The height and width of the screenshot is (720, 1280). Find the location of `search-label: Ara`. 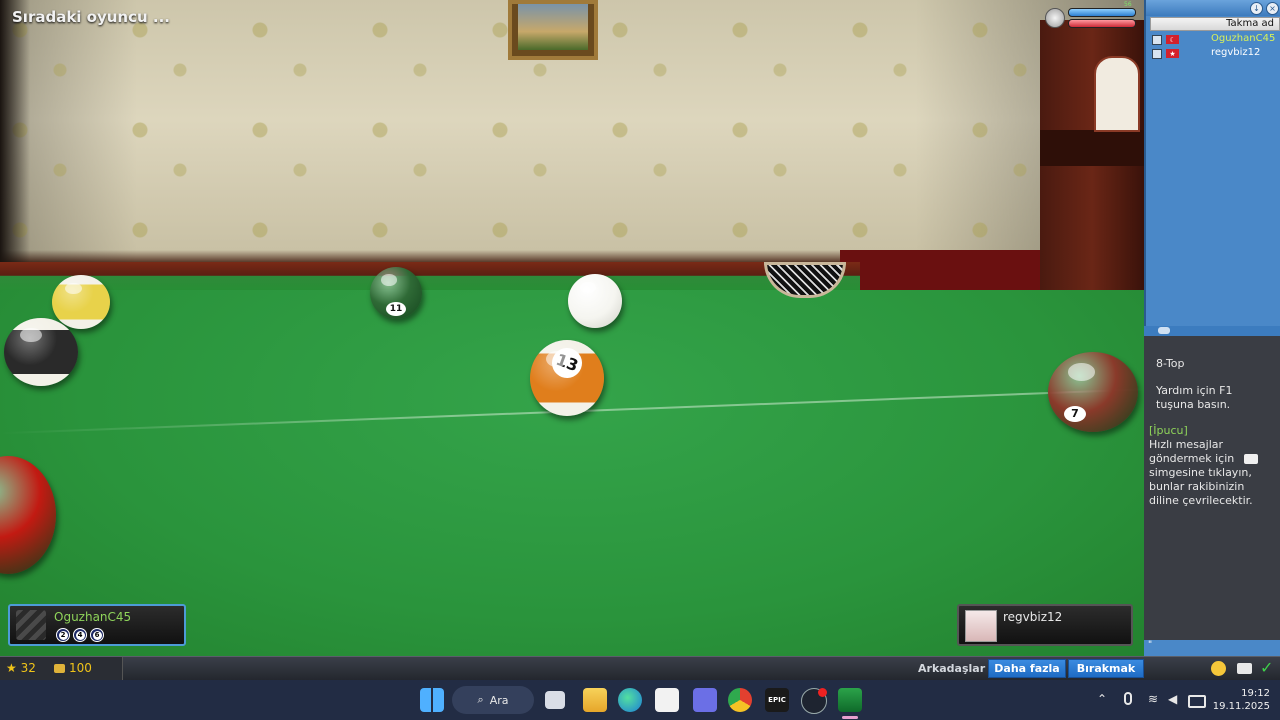

search-label: Ara is located at coordinates (499, 700).